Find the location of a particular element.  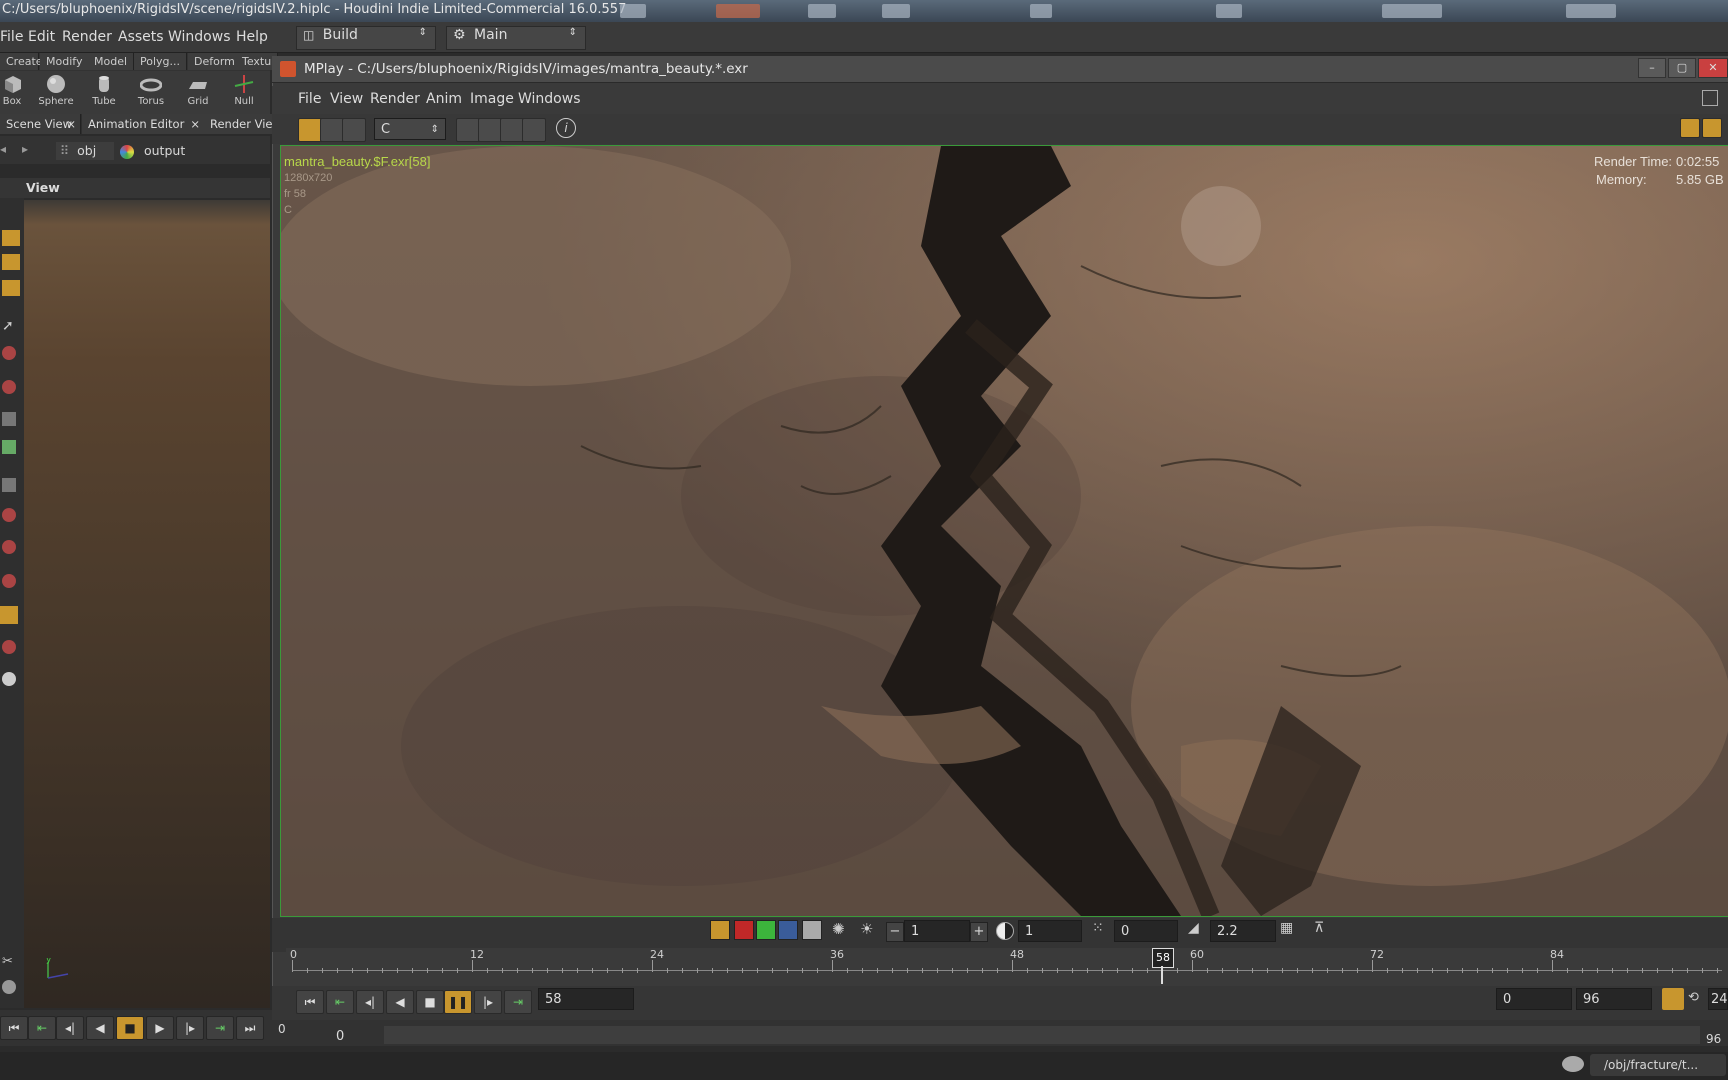

tool-icon: ✂ is located at coordinates (9, 961).